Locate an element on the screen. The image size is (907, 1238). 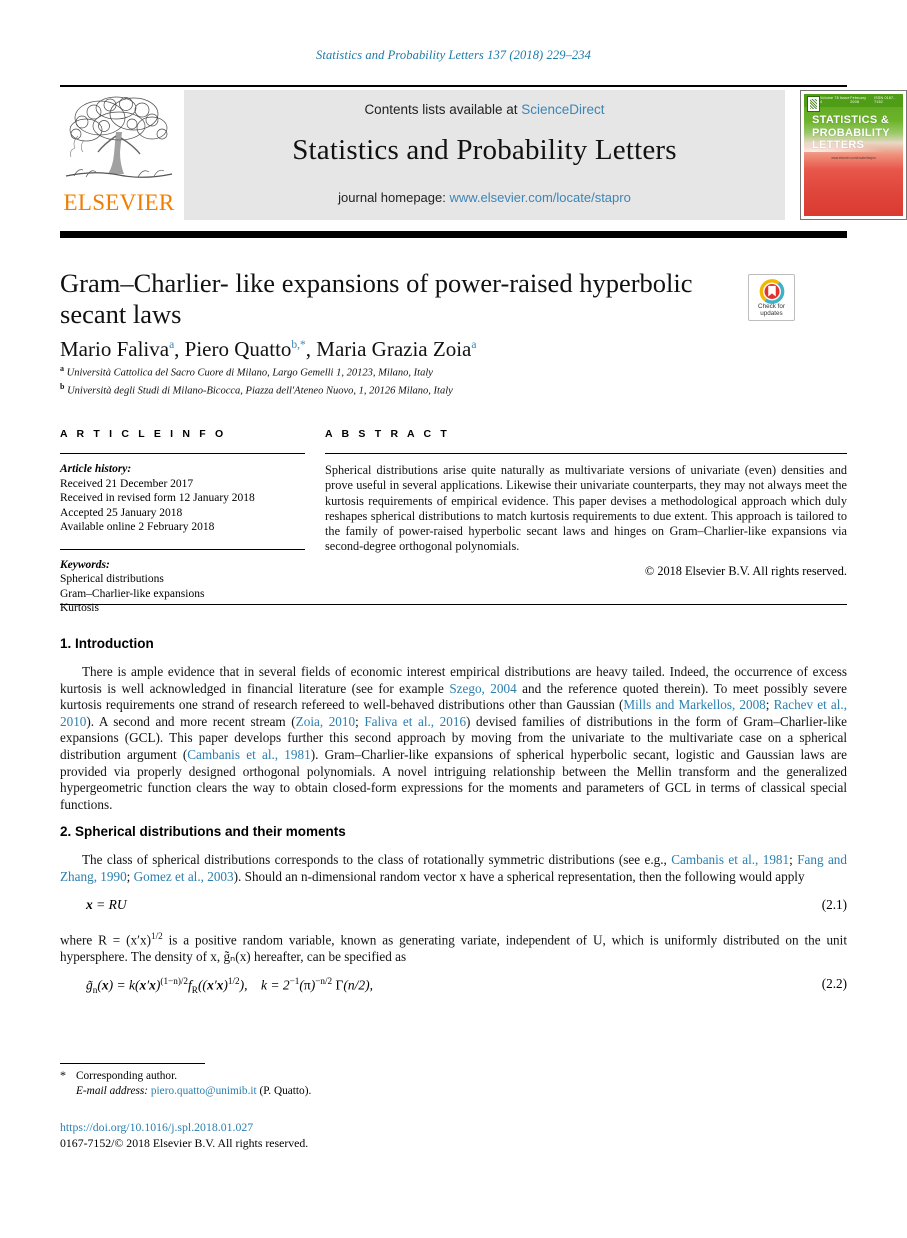
email-owner: (P. Quatto). is located at coordinates (285, 1091).